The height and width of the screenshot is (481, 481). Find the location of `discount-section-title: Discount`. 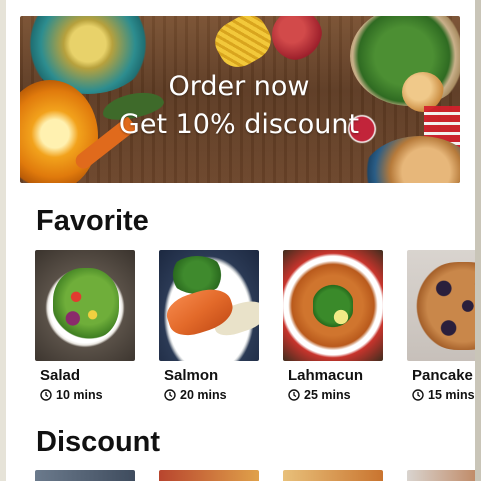

discount-section-title: Discount is located at coordinates (98, 442).